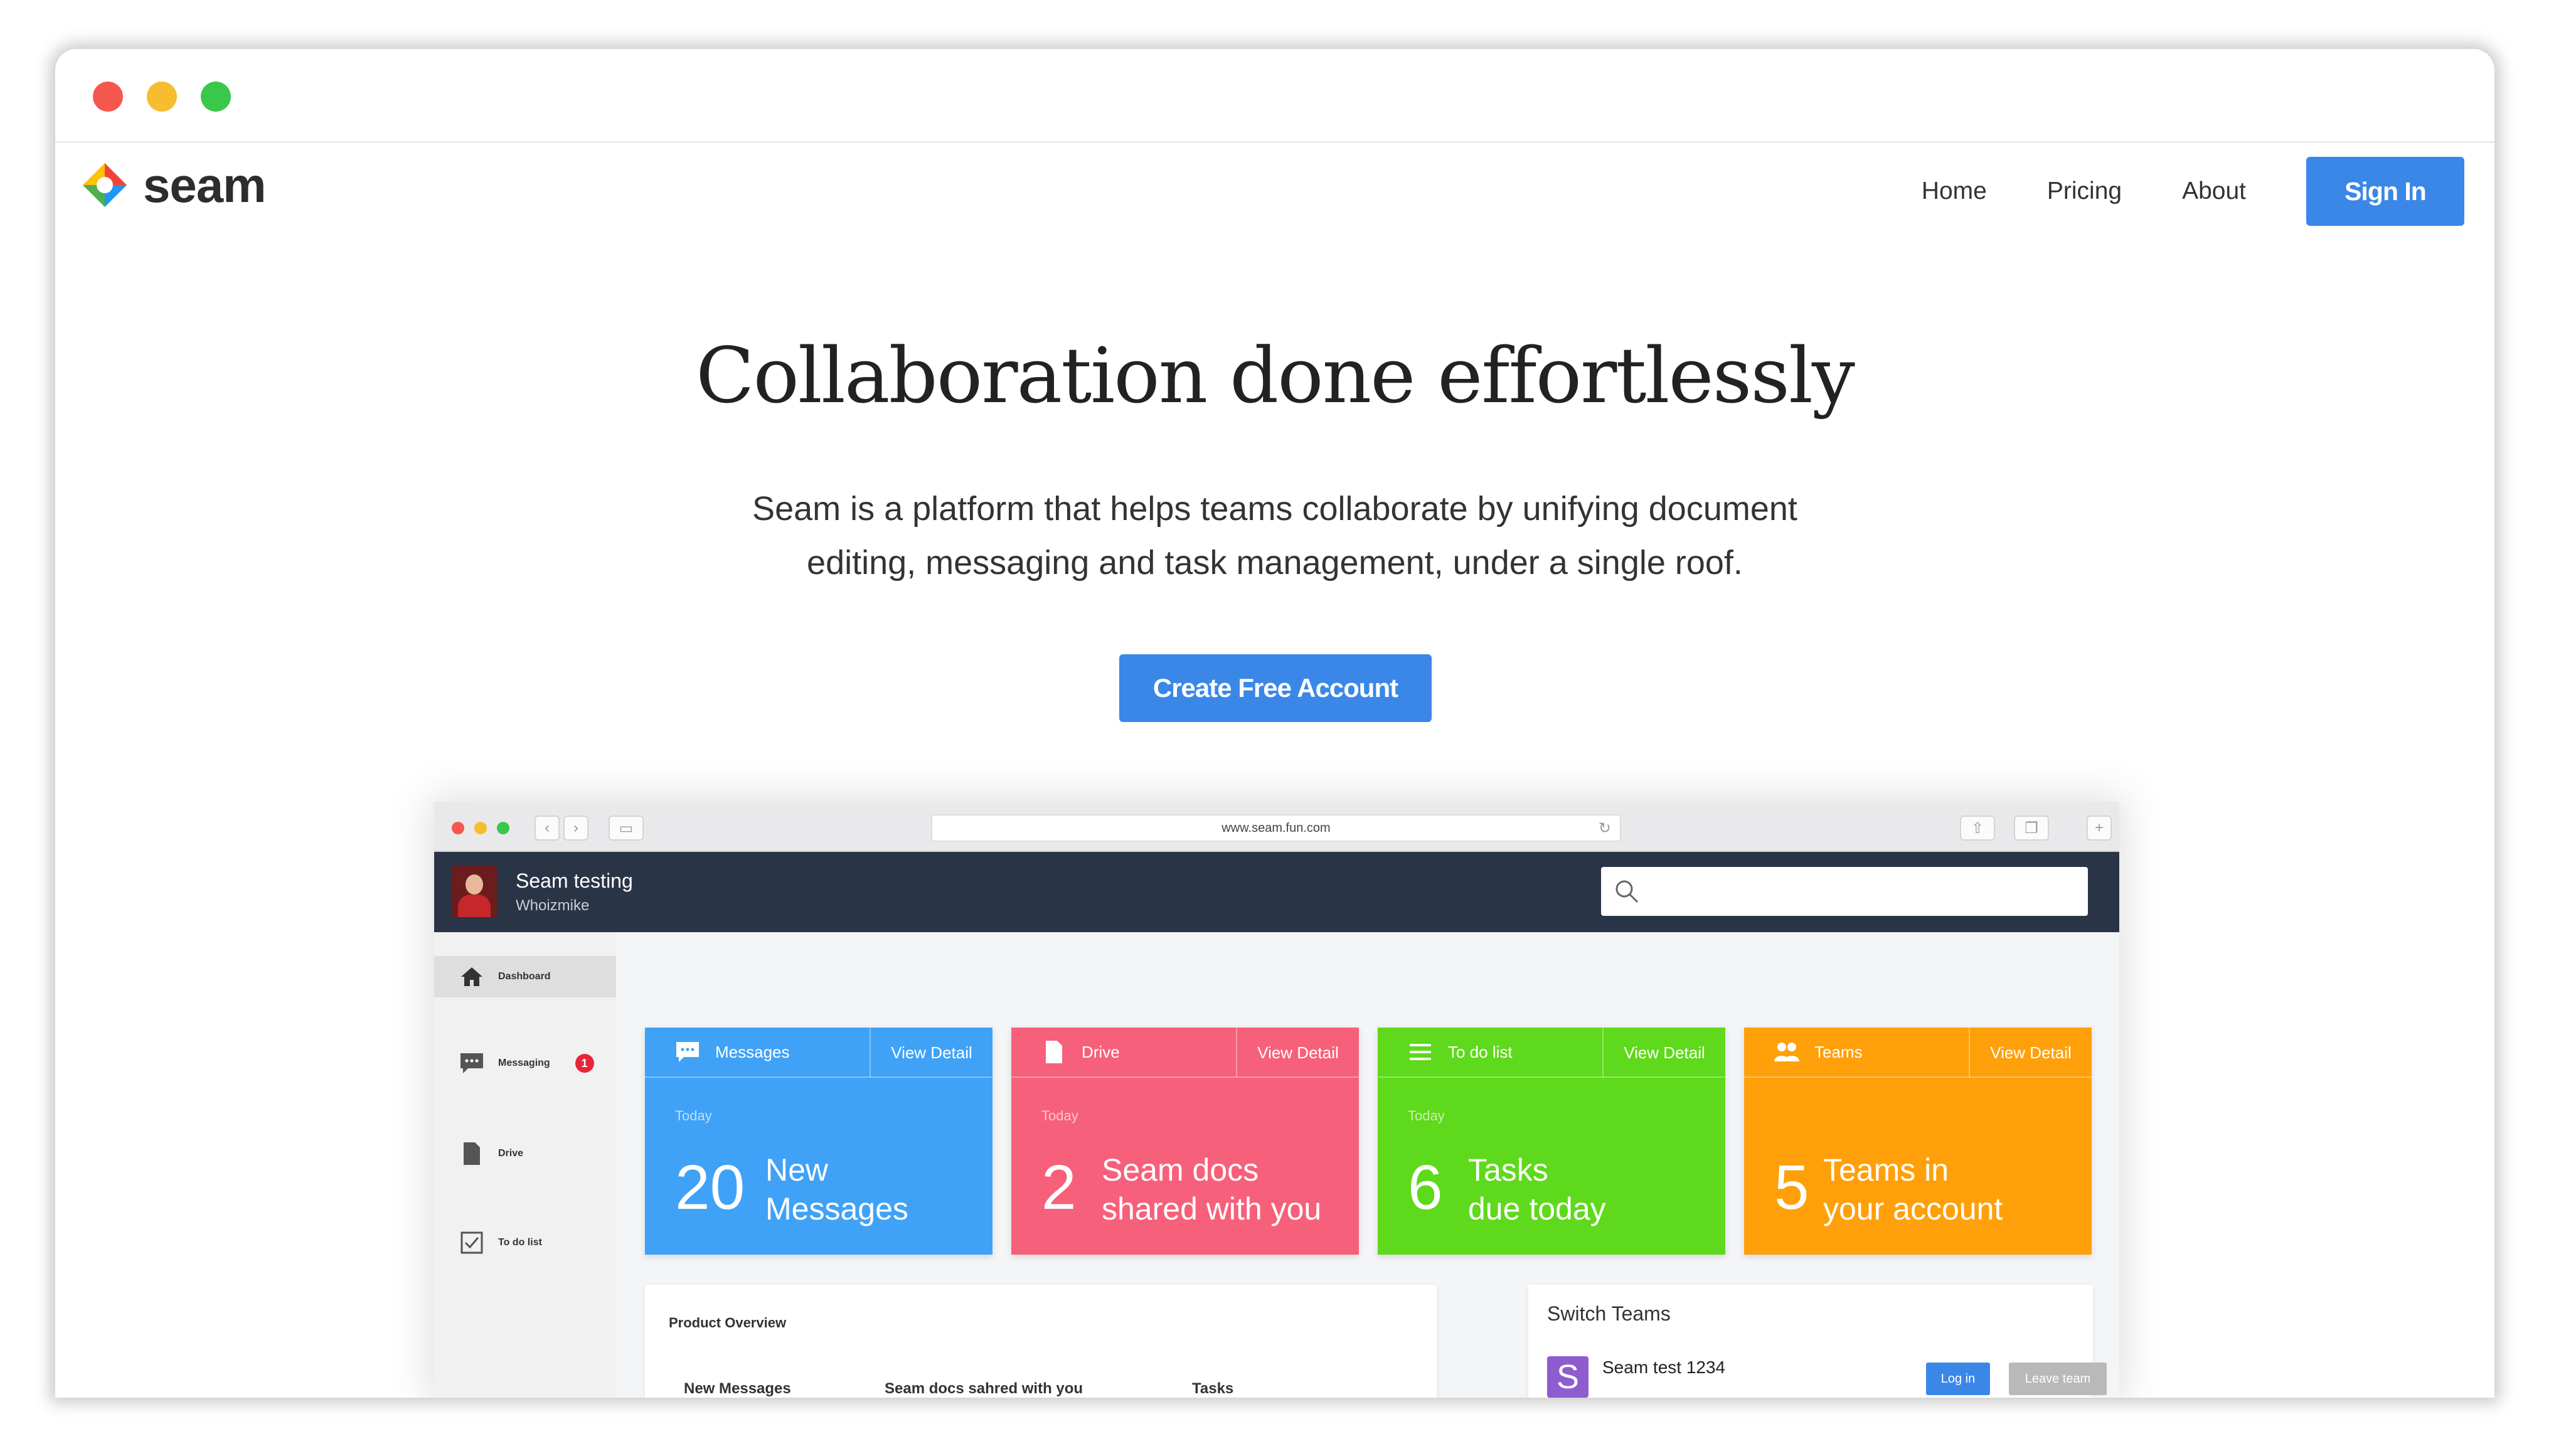 The height and width of the screenshot is (1456, 2549). Describe the element at coordinates (1420, 1052) in the screenshot. I see `list-icon` at that location.